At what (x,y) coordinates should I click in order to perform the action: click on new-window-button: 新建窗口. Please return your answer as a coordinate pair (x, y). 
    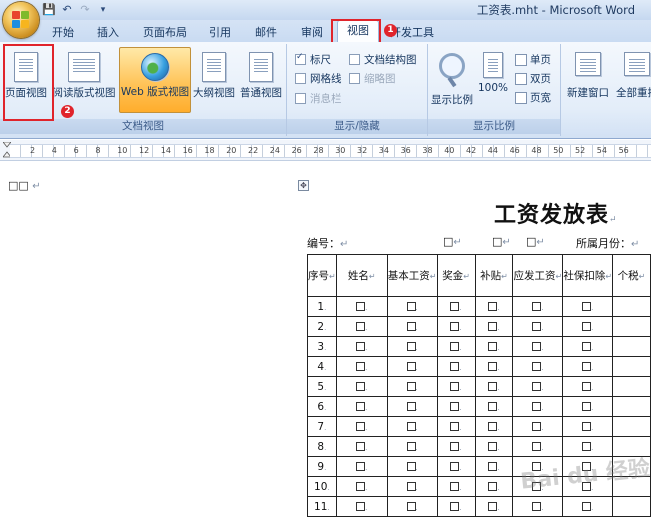
    Looking at the image, I should click on (588, 79).